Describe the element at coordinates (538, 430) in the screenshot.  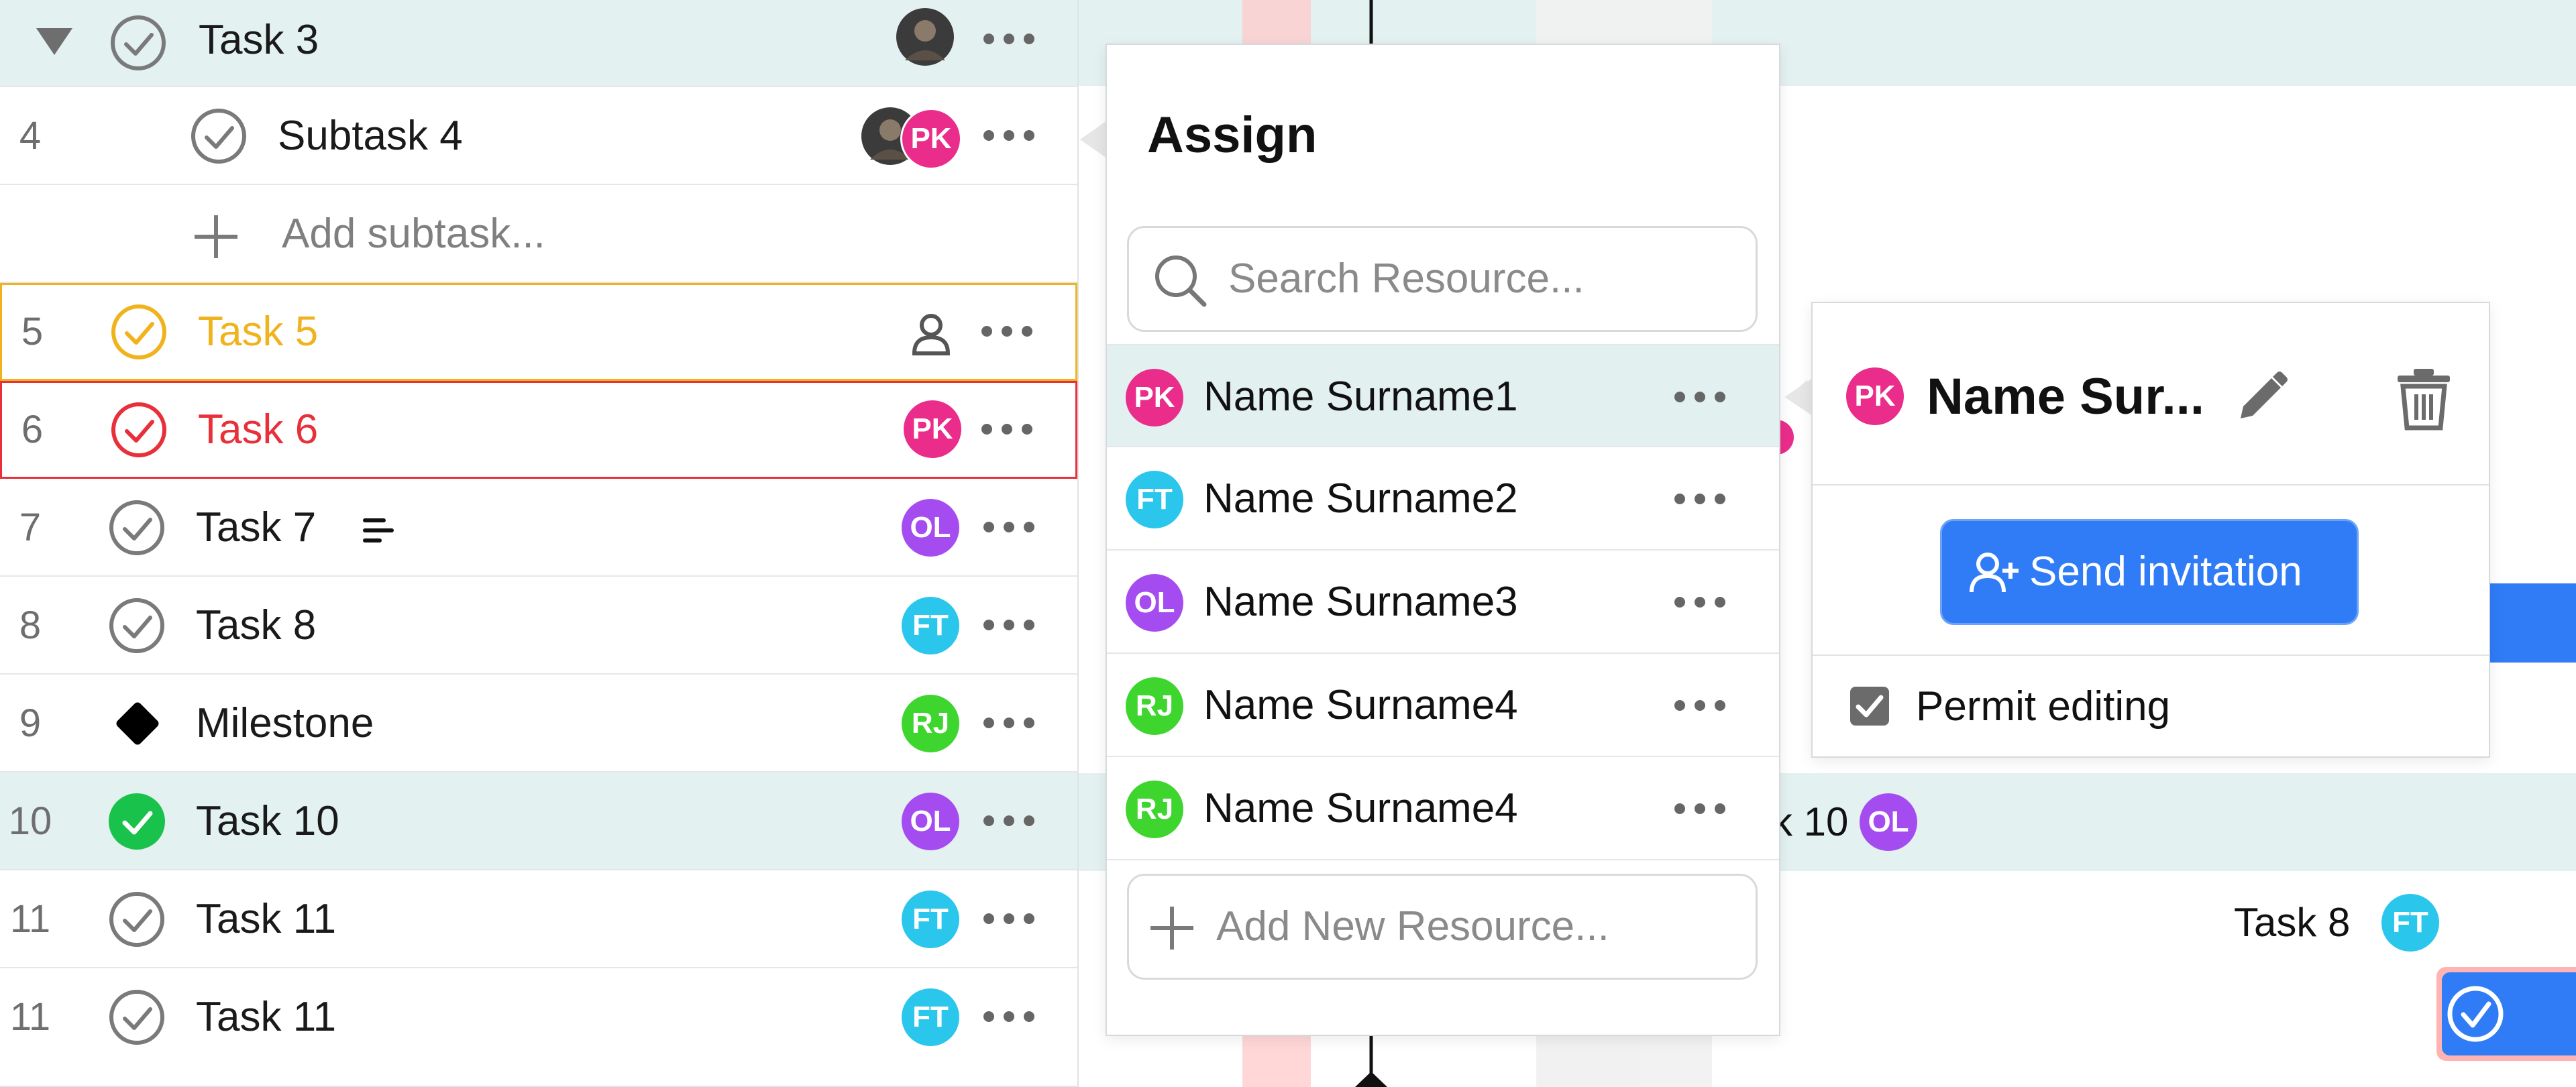
I see `task-row: 6 Task 6 PK` at that location.